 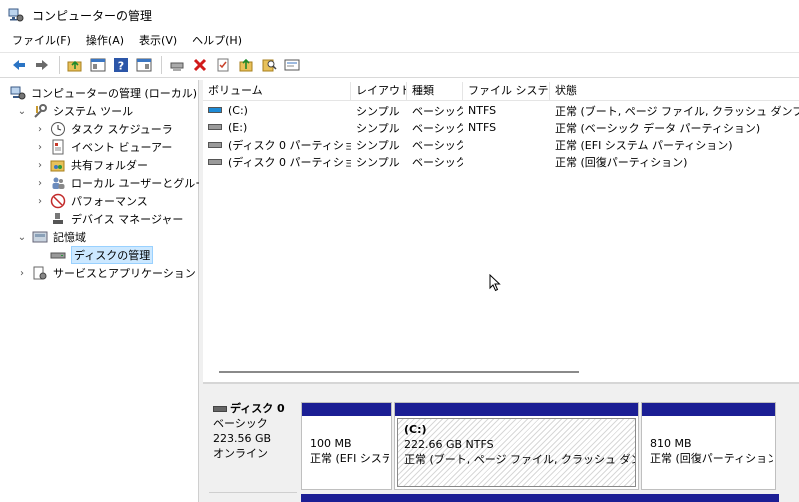 I want to click on export-icon, so click(x=246, y=65).